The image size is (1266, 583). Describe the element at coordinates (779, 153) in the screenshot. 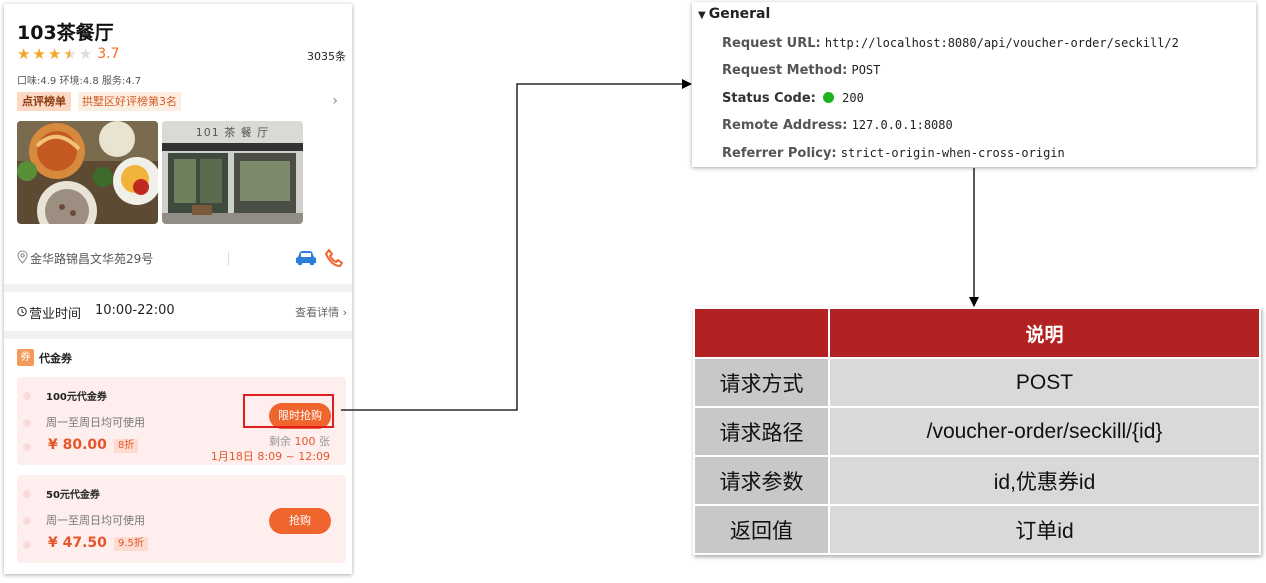

I see `referrer-policy-key: Referrer Policy:` at that location.